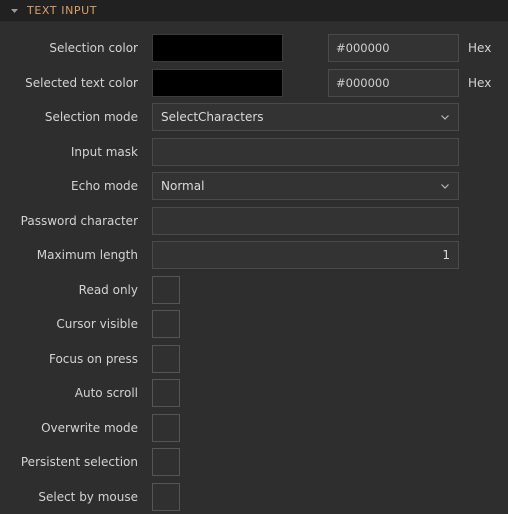  What do you see at coordinates (69, 83) in the screenshot?
I see `label-selected-text-color: Selected text color` at bounding box center [69, 83].